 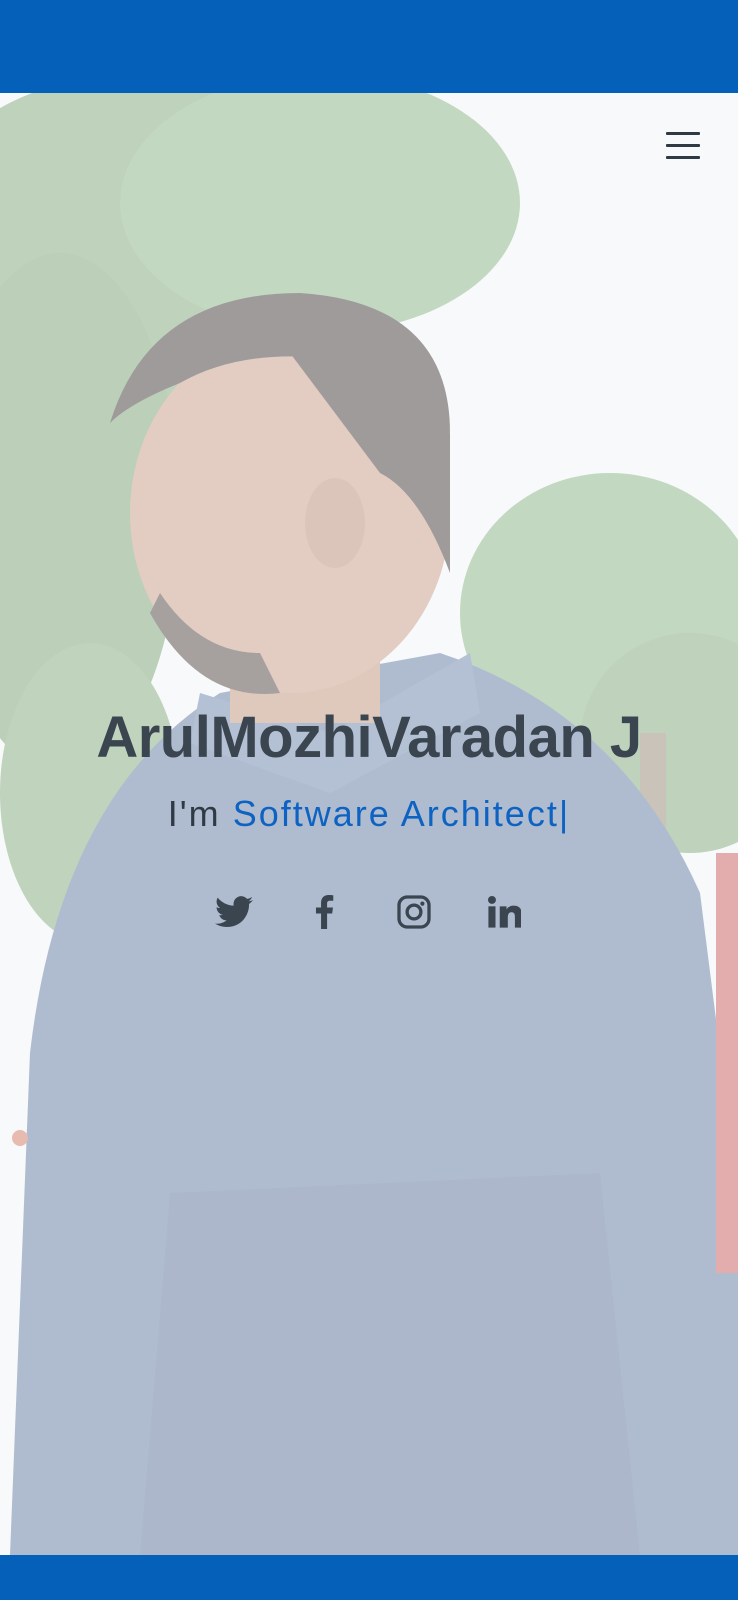 I want to click on instagram-link, so click(x=414, y=912).